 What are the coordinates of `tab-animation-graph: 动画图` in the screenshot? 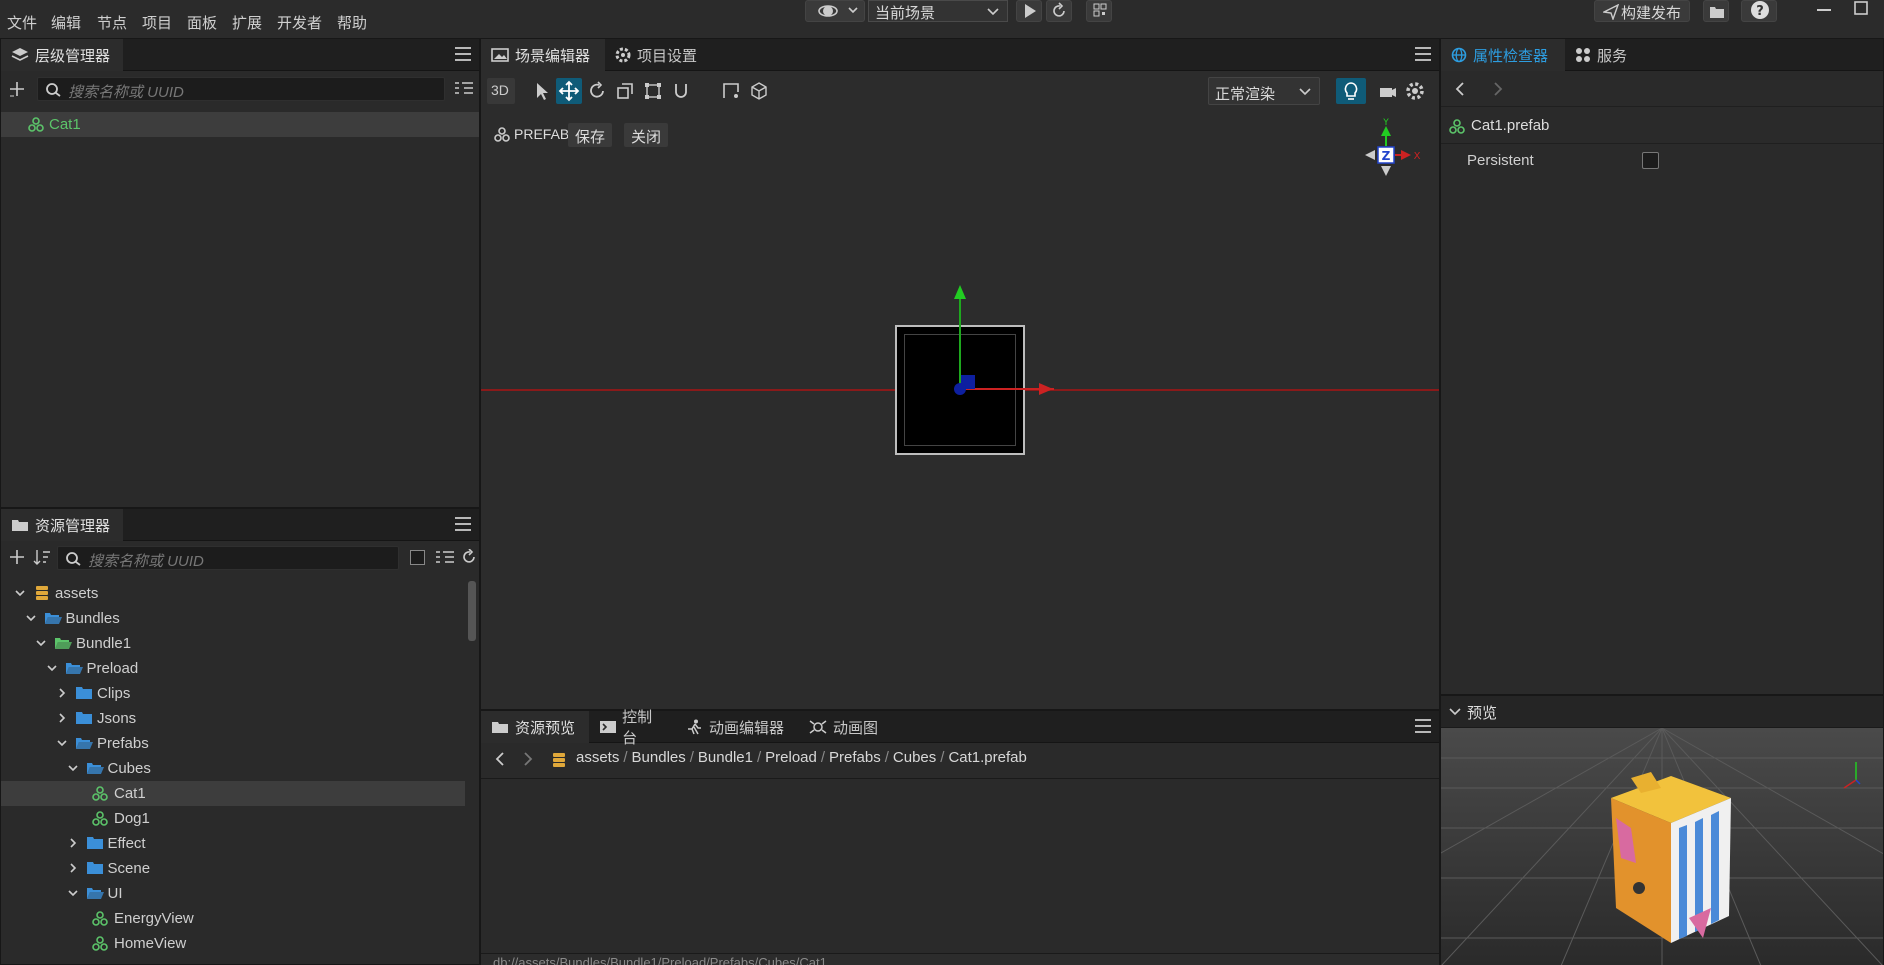 It's located at (846, 727).